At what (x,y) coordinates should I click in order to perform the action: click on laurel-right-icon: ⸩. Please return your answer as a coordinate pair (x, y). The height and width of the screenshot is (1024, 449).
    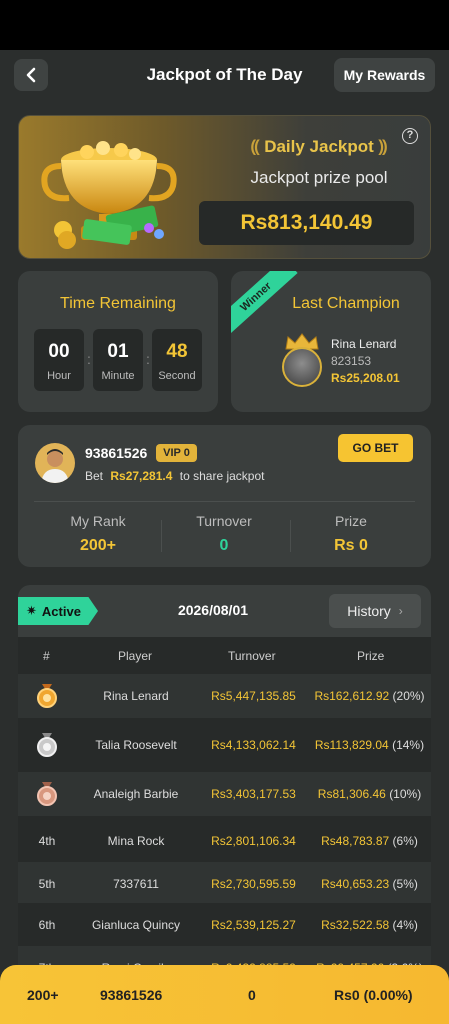
    Looking at the image, I should click on (383, 146).